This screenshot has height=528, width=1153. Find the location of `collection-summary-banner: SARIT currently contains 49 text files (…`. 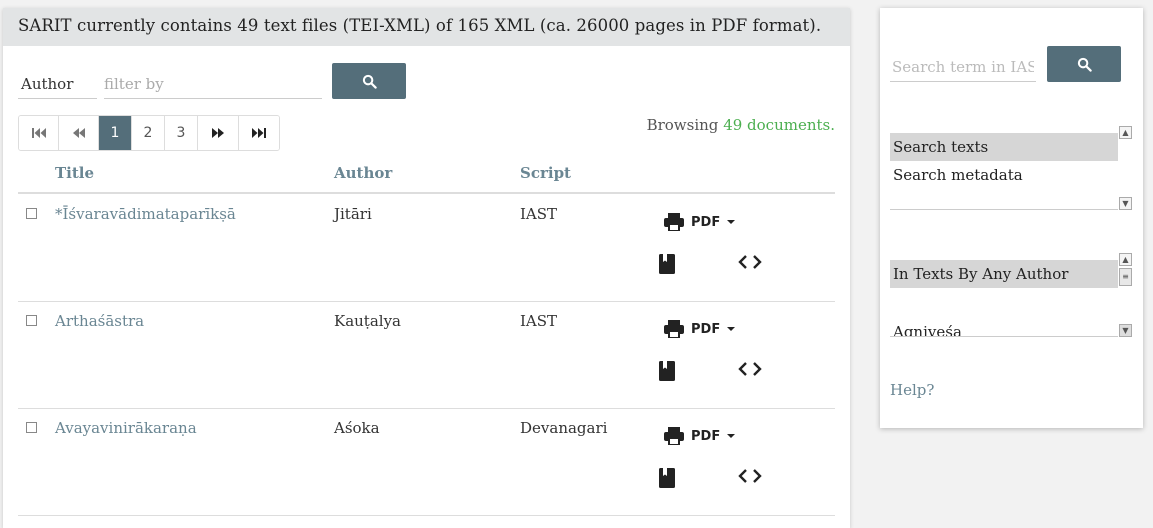

collection-summary-banner: SARIT currently contains 49 text files (… is located at coordinates (426, 27).